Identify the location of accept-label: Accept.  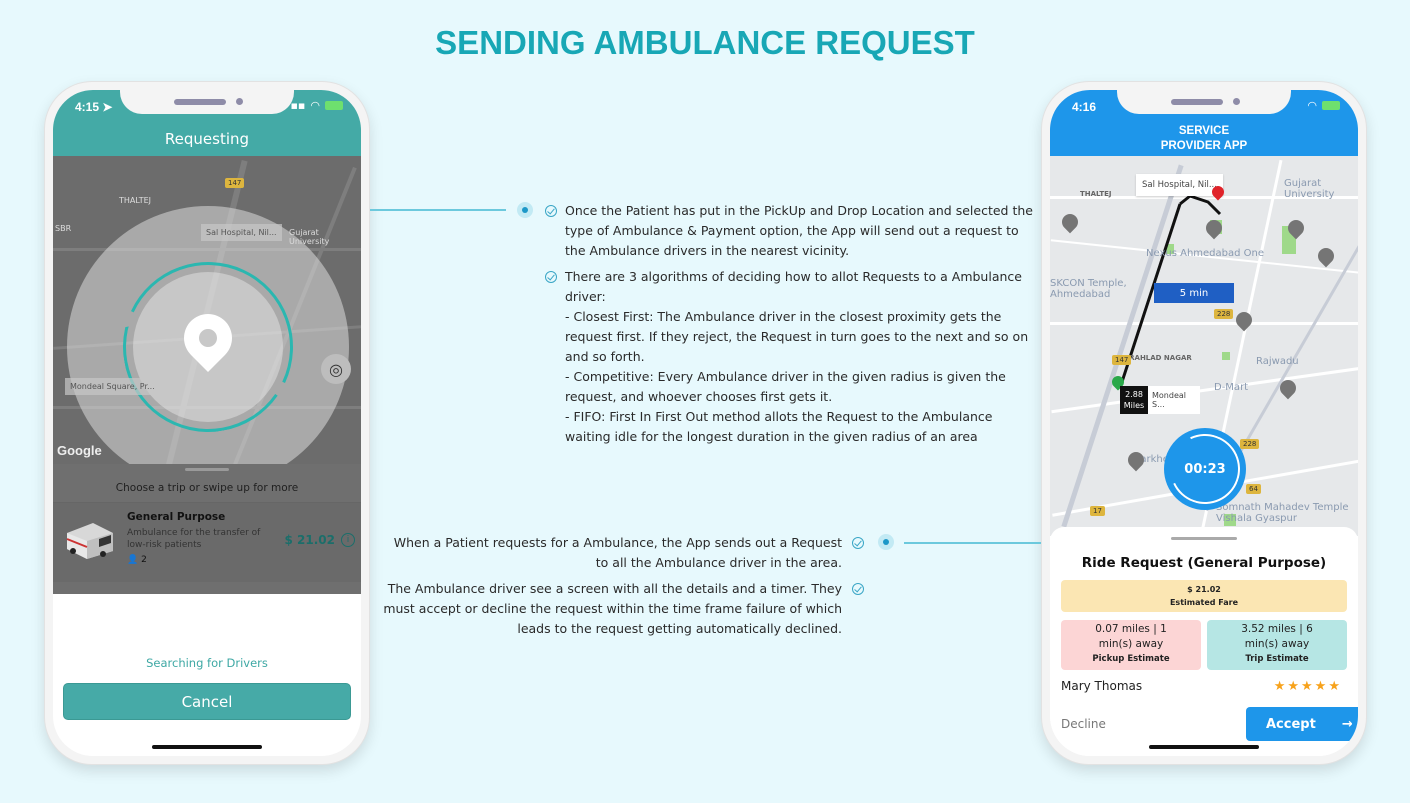
(1291, 724).